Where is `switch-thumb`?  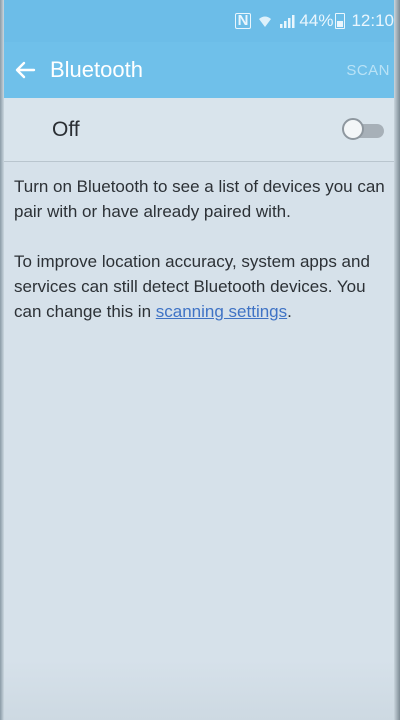
switch-thumb is located at coordinates (353, 128).